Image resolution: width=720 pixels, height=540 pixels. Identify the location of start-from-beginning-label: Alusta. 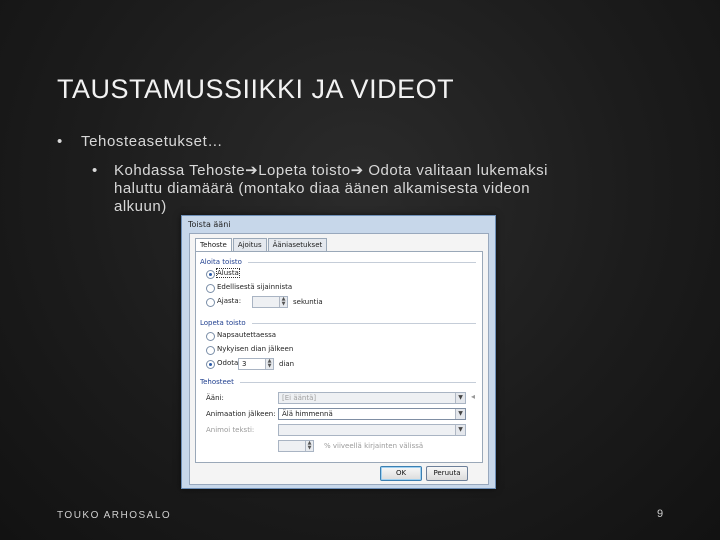
(228, 273).